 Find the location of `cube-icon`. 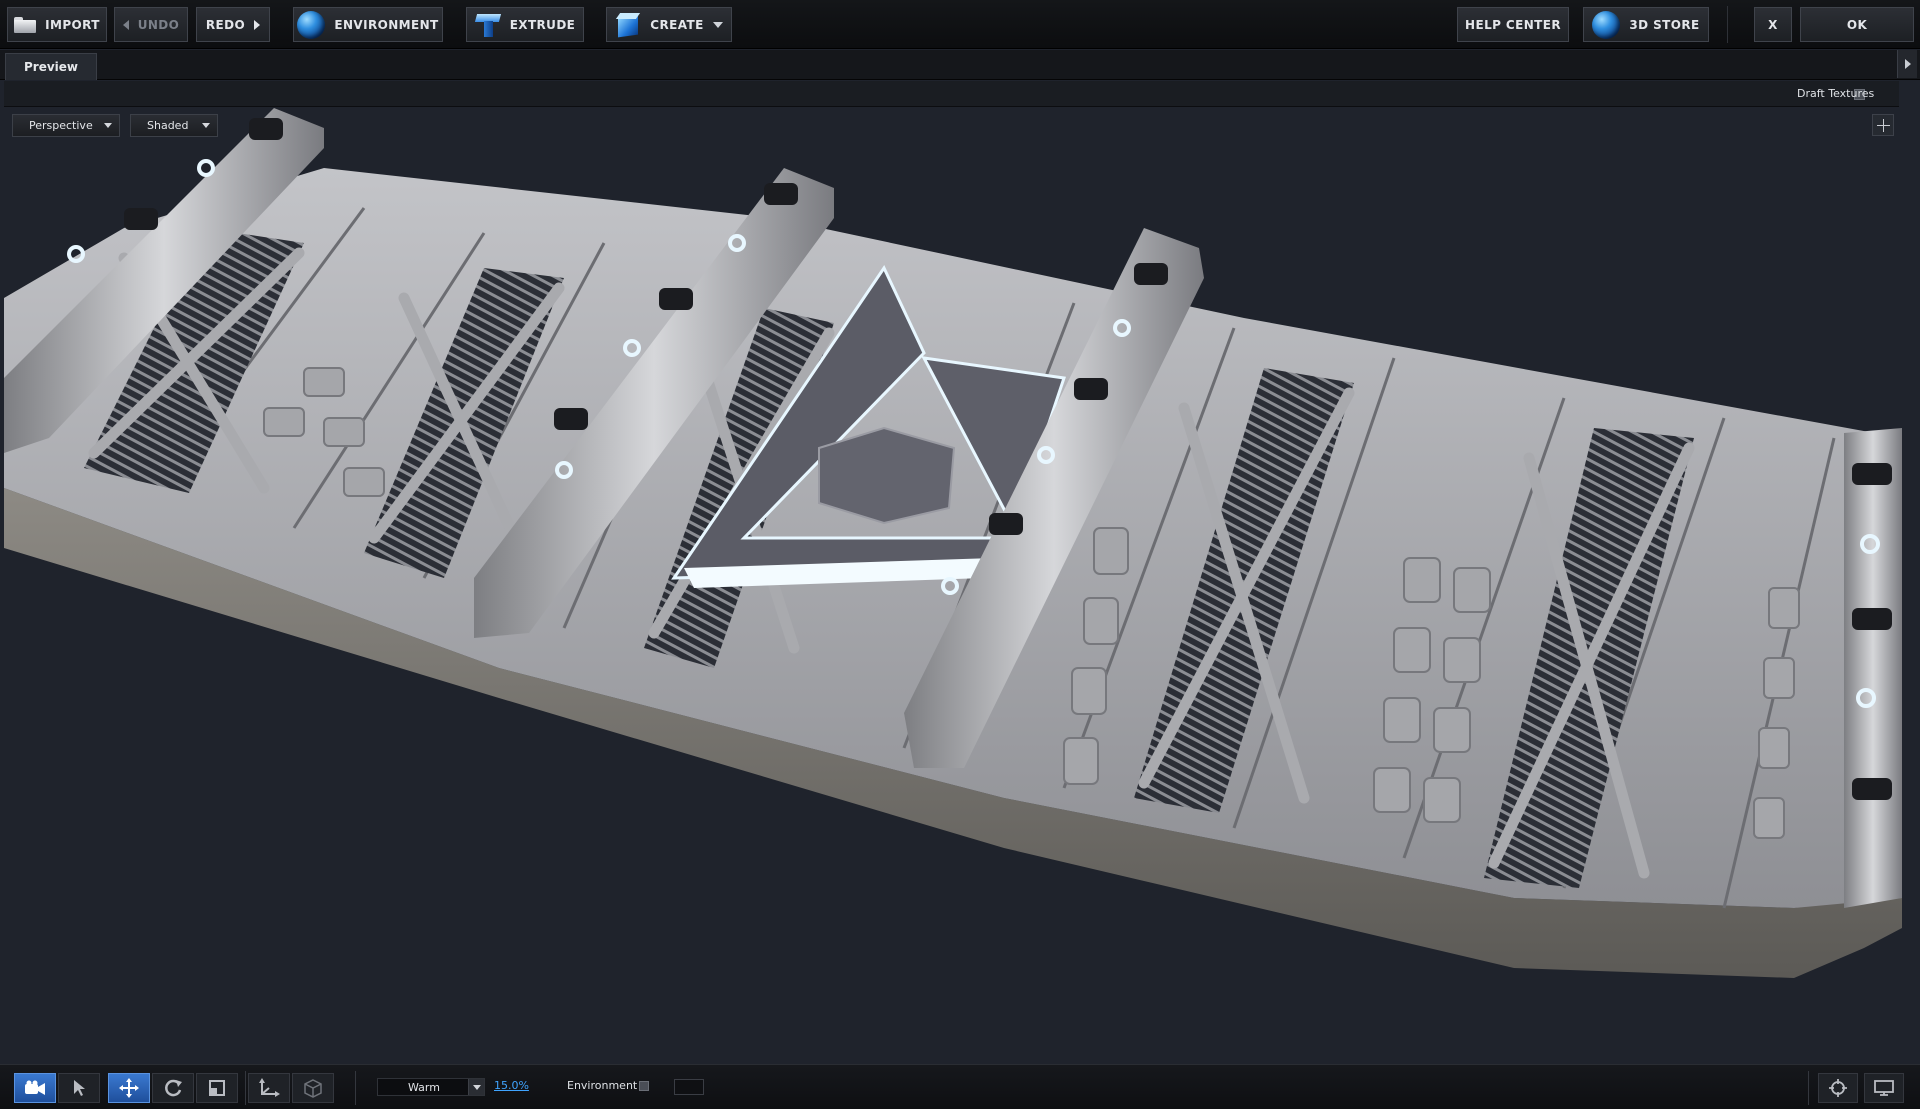

cube-icon is located at coordinates (628, 25).